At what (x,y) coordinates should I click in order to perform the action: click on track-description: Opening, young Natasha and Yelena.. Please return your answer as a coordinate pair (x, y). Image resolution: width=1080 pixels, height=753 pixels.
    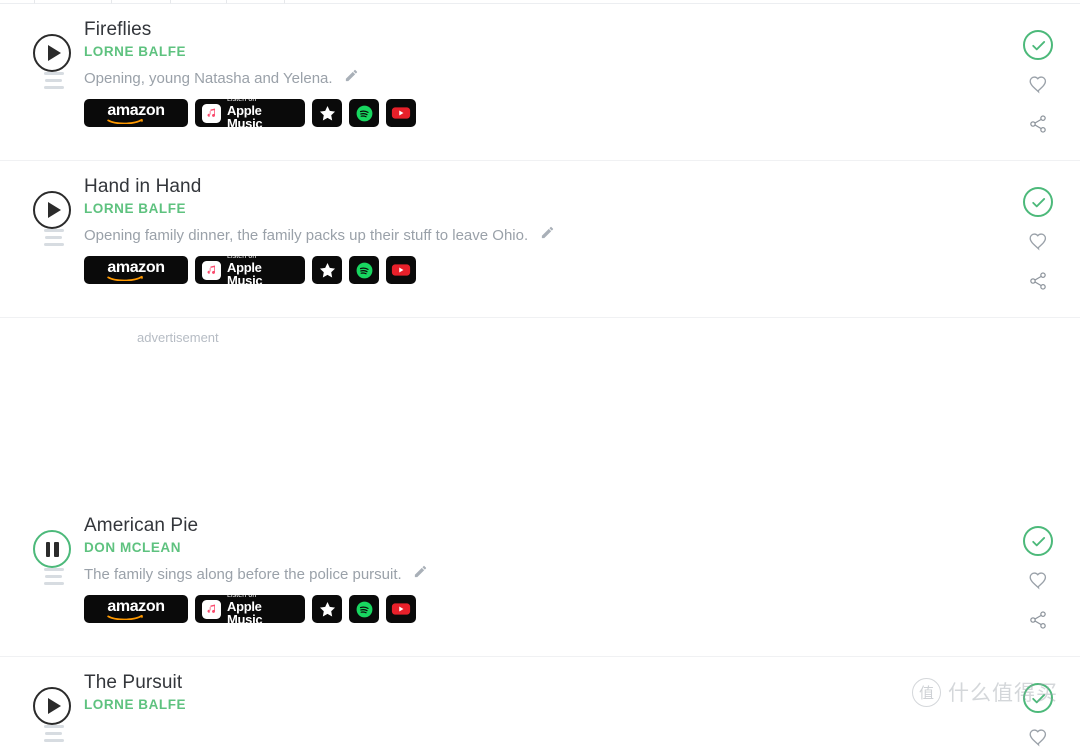
    Looking at the image, I should click on (208, 78).